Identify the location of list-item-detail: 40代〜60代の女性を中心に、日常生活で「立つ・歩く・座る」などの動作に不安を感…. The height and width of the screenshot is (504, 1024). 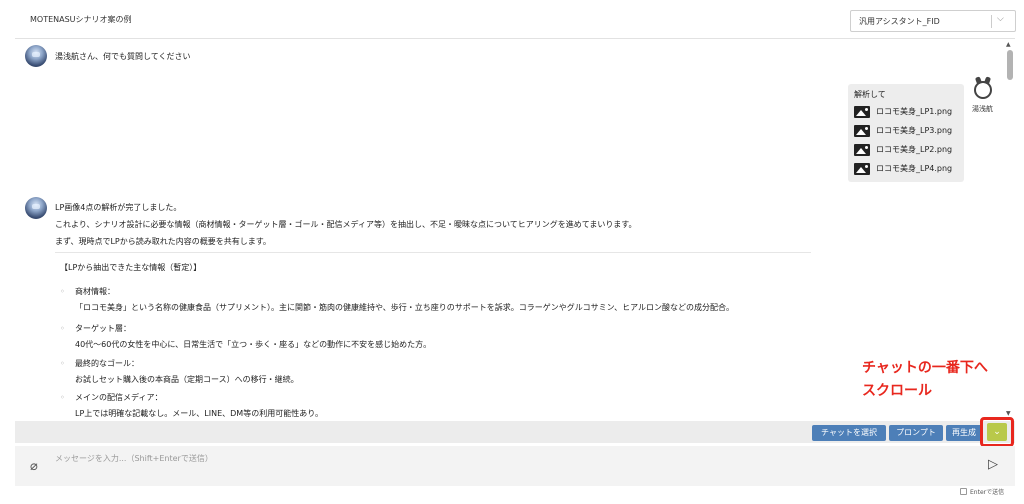
(253, 344).